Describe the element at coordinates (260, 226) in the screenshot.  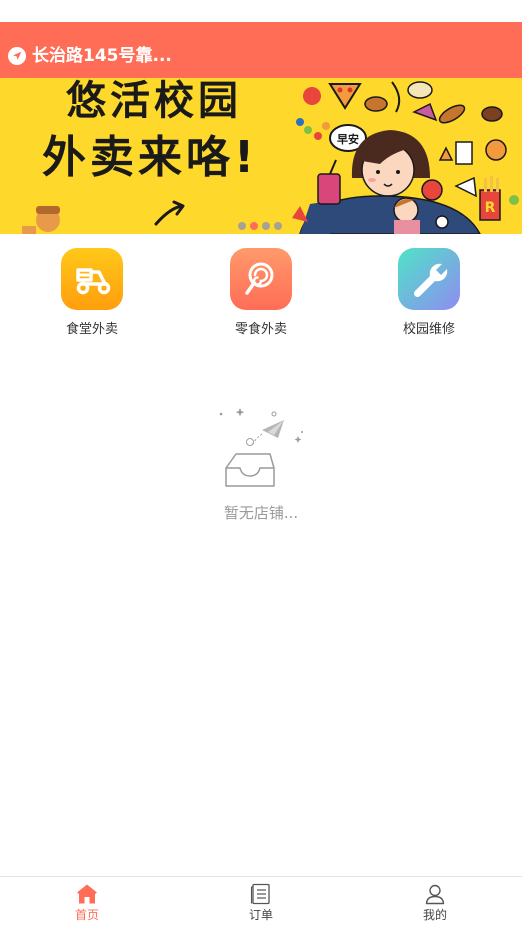
I see `carousel-indicator` at that location.